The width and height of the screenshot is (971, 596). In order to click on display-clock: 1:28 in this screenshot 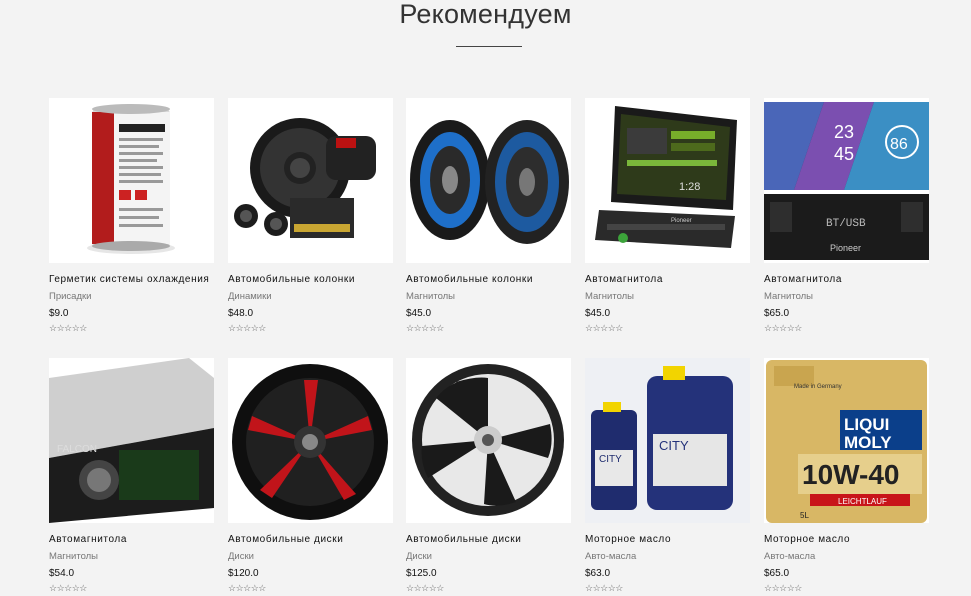, I will do `click(689, 187)`.